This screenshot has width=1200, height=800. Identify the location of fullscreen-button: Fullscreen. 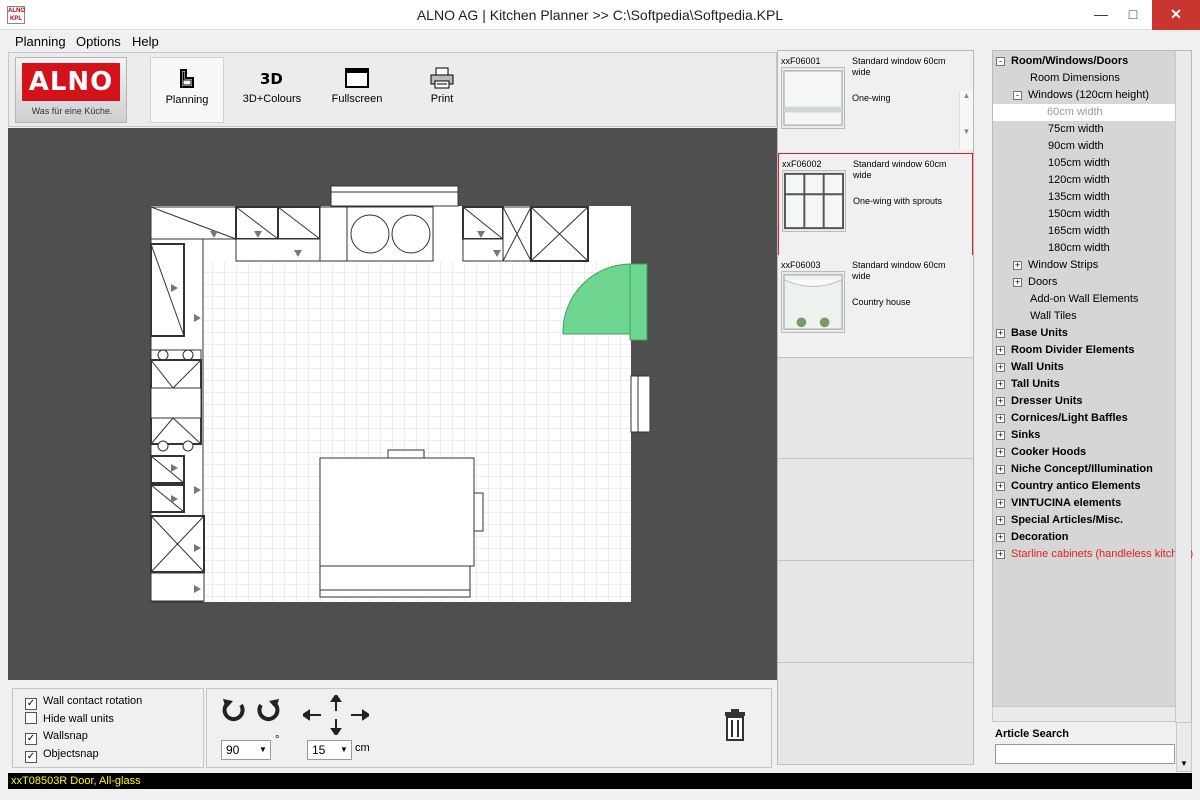
(357, 90).